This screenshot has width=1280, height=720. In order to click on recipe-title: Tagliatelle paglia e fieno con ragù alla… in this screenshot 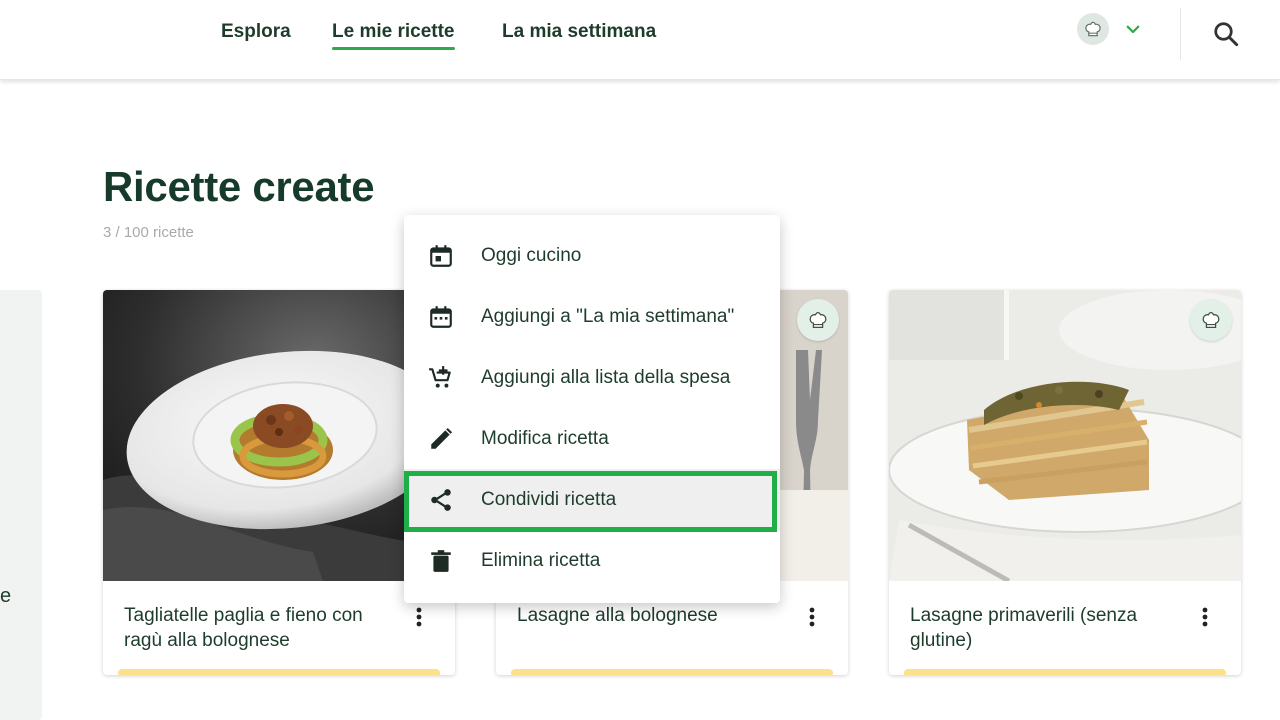, I will do `click(259, 628)`.